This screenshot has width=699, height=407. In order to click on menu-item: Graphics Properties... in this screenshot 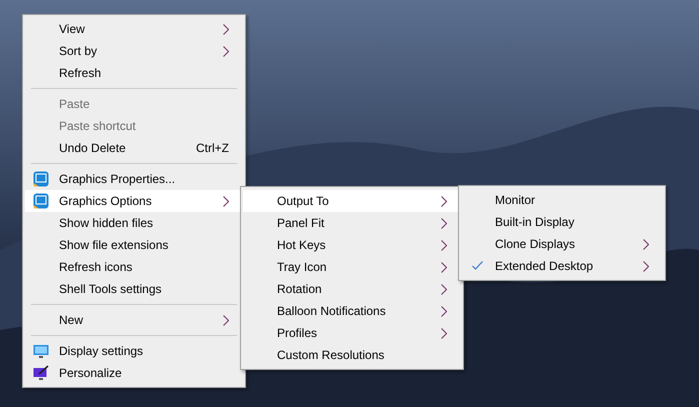, I will do `click(134, 179)`.